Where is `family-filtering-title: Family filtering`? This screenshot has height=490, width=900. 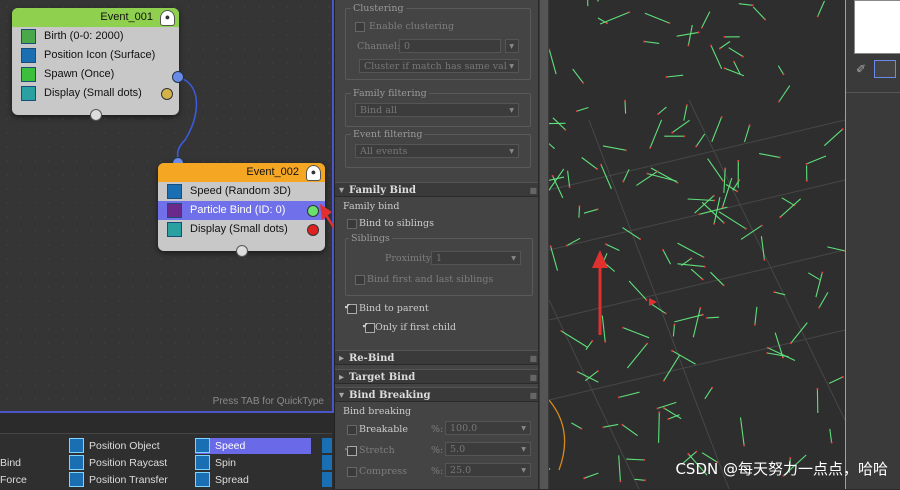
family-filtering-title: Family filtering is located at coordinates (390, 93).